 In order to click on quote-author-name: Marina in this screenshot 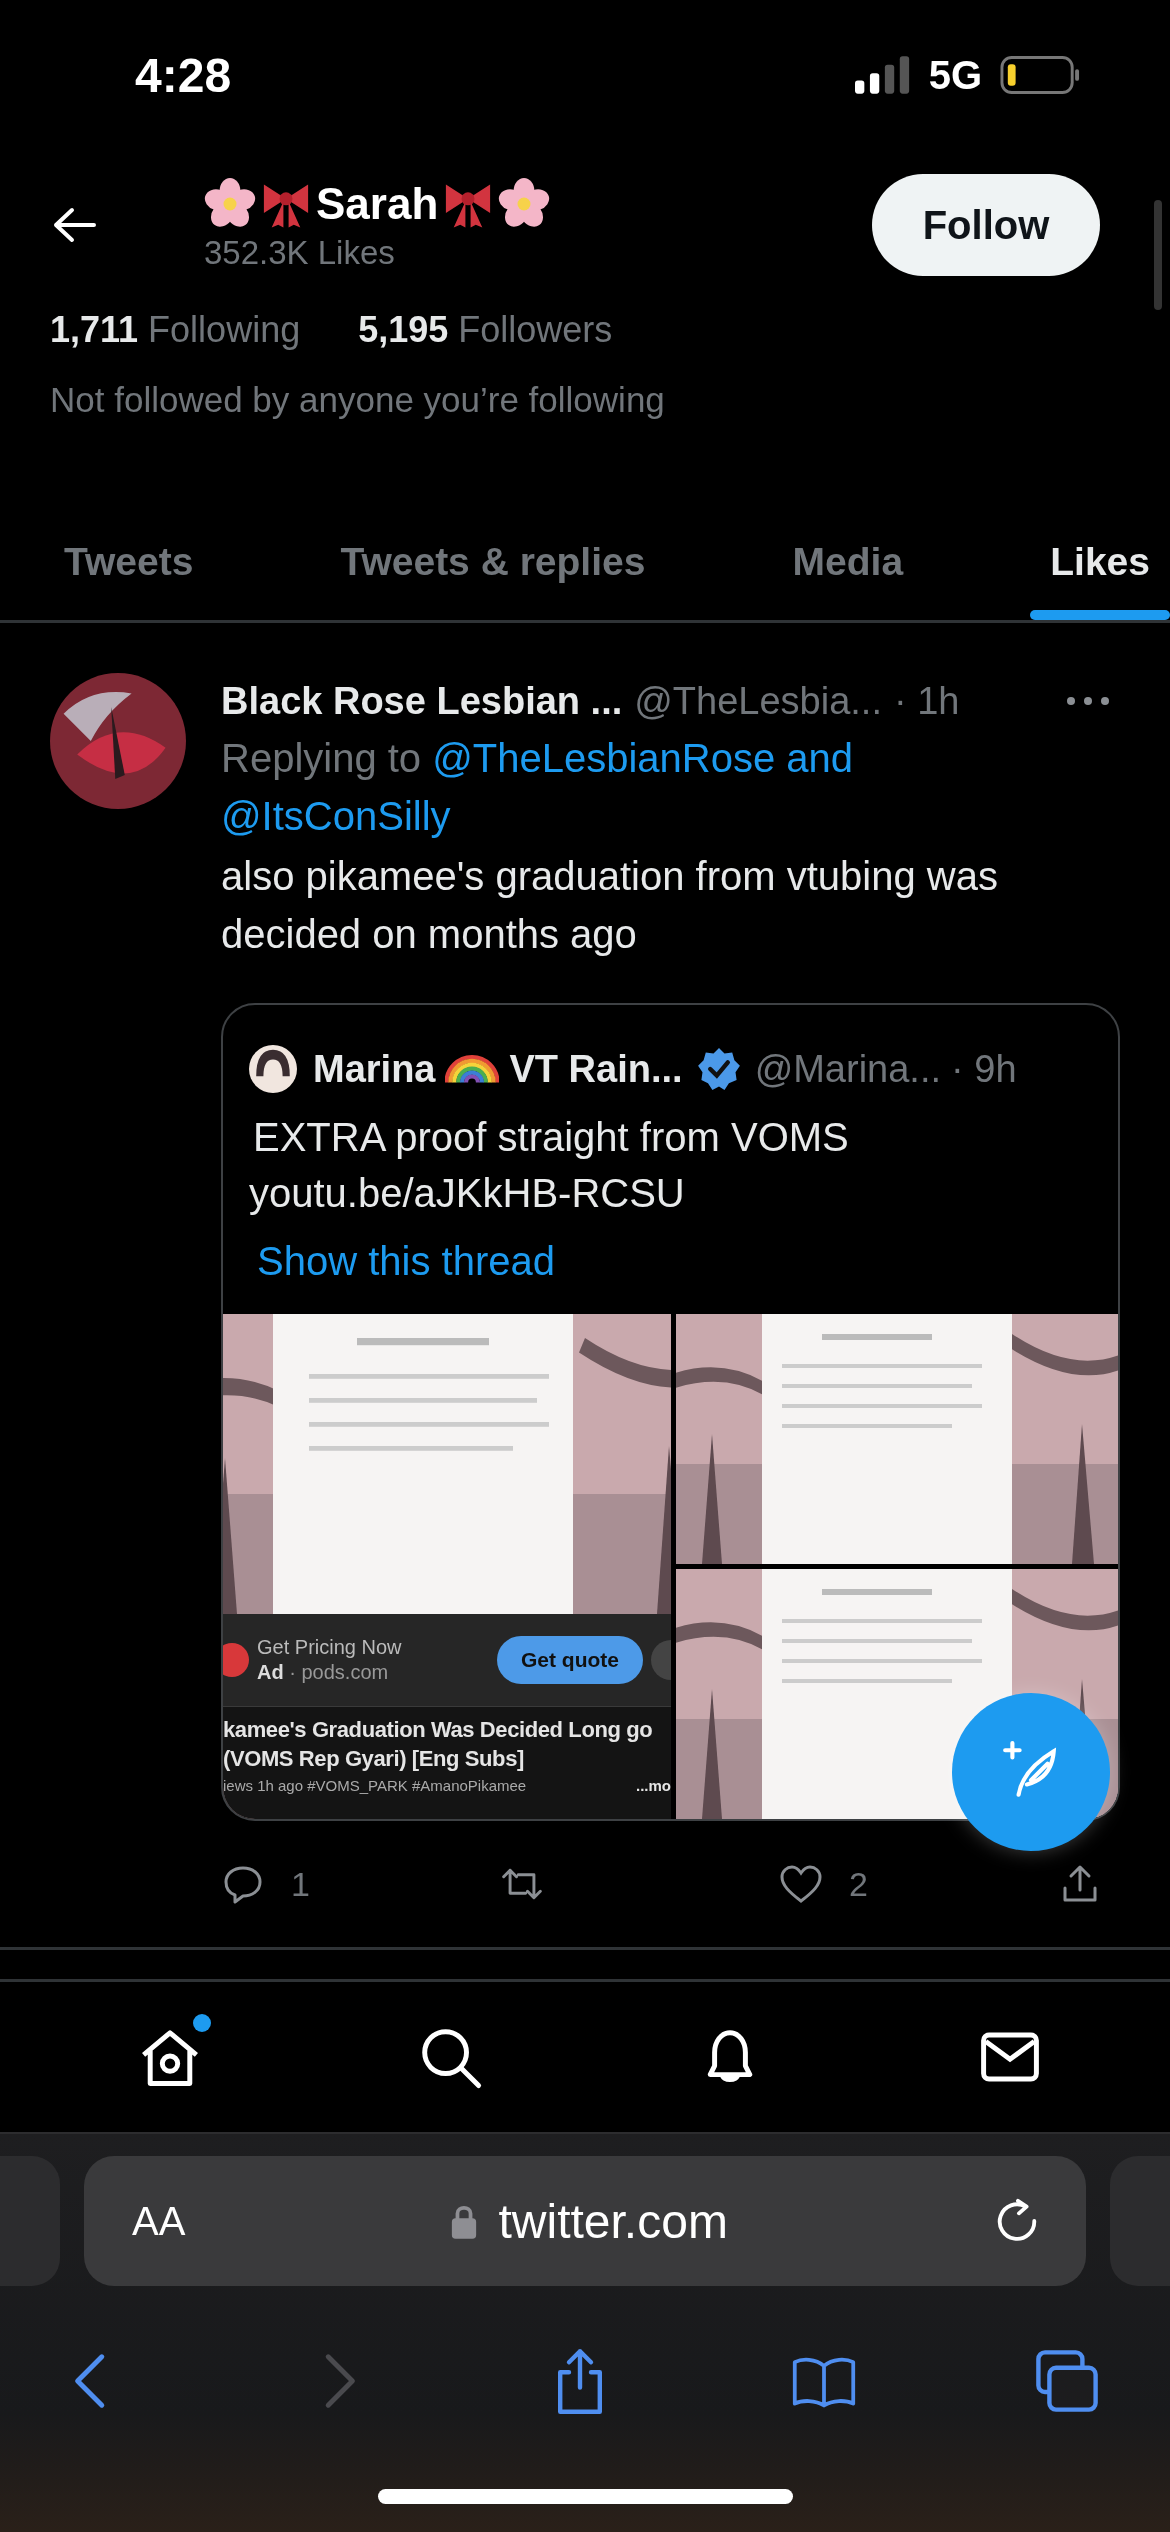, I will do `click(374, 1069)`.